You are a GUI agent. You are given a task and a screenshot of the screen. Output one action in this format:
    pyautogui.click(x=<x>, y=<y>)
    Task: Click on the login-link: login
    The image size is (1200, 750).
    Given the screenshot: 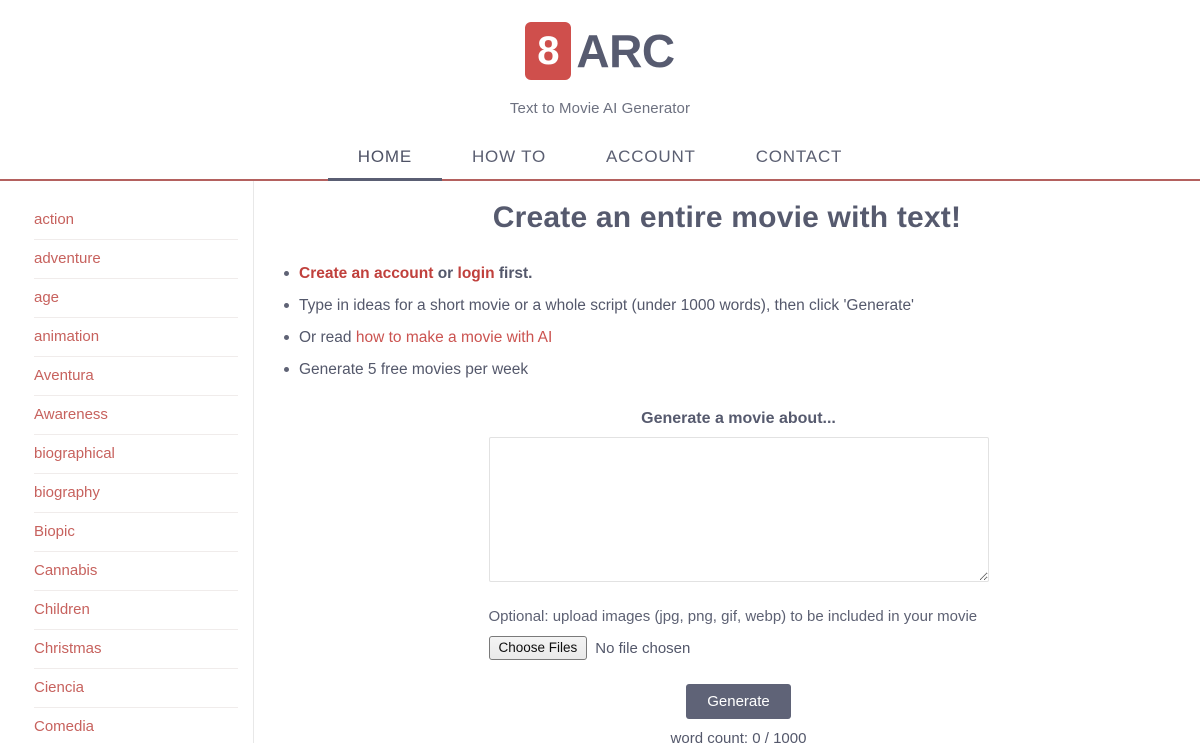 What is the action you would take?
    pyautogui.click(x=476, y=273)
    